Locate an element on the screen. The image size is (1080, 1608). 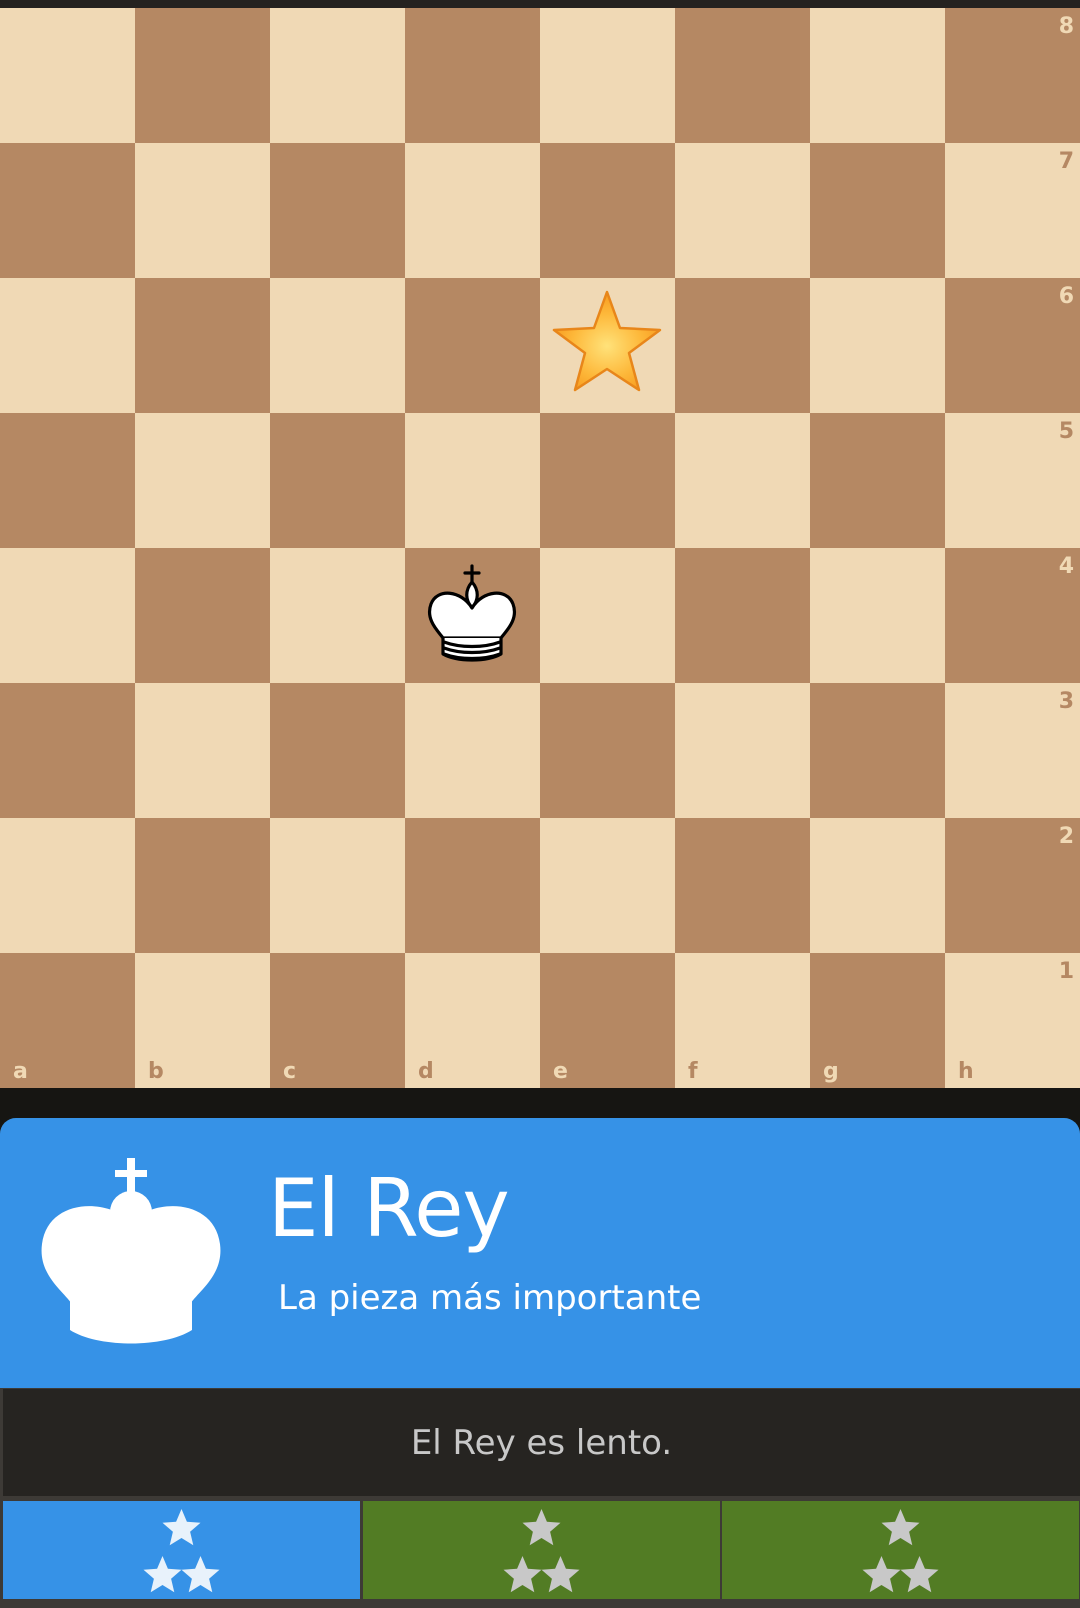
king-icon is located at coordinates (131, 1251).